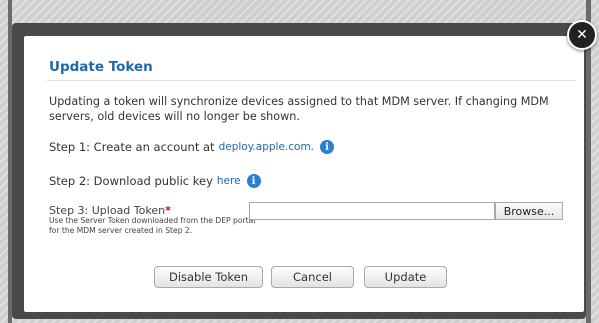 This screenshot has width=599, height=323. I want to click on deploy-apple-link: deploy.apple.com., so click(266, 147).